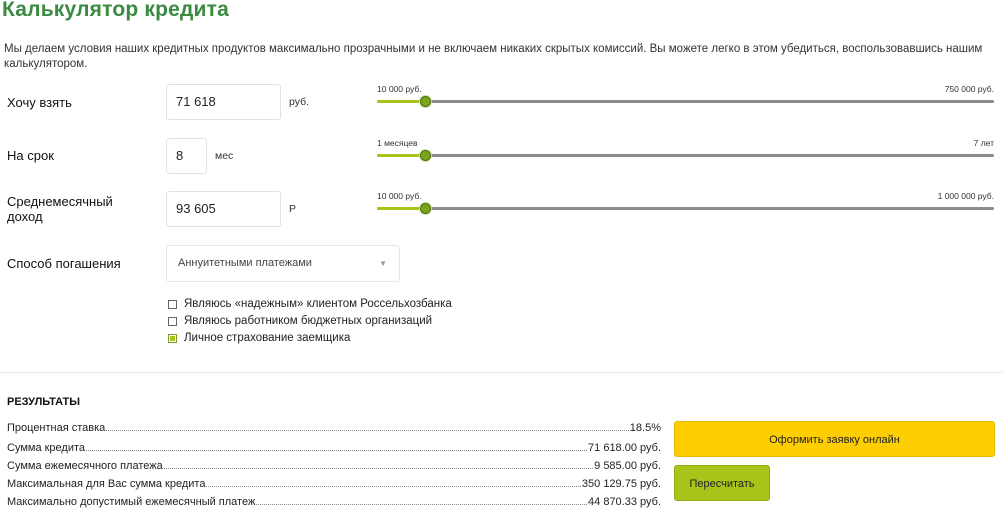 This screenshot has height=513, width=1003. I want to click on recalculate-button: Пересчитать, so click(722, 483).